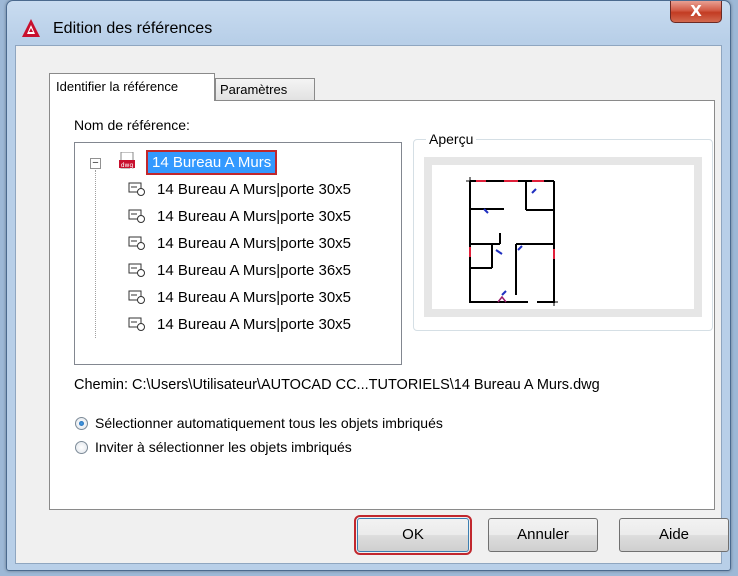 Image resolution: width=738 pixels, height=576 pixels. I want to click on tab-identify-reference: Identifier la référence, so click(132, 87).